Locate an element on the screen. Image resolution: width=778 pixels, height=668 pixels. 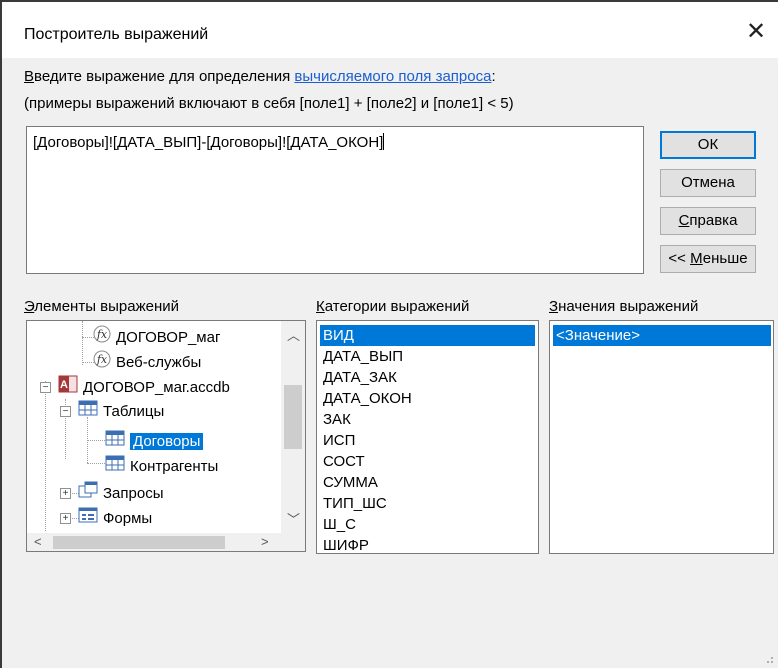
values-label-rest: начения выражений is located at coordinates (628, 306).